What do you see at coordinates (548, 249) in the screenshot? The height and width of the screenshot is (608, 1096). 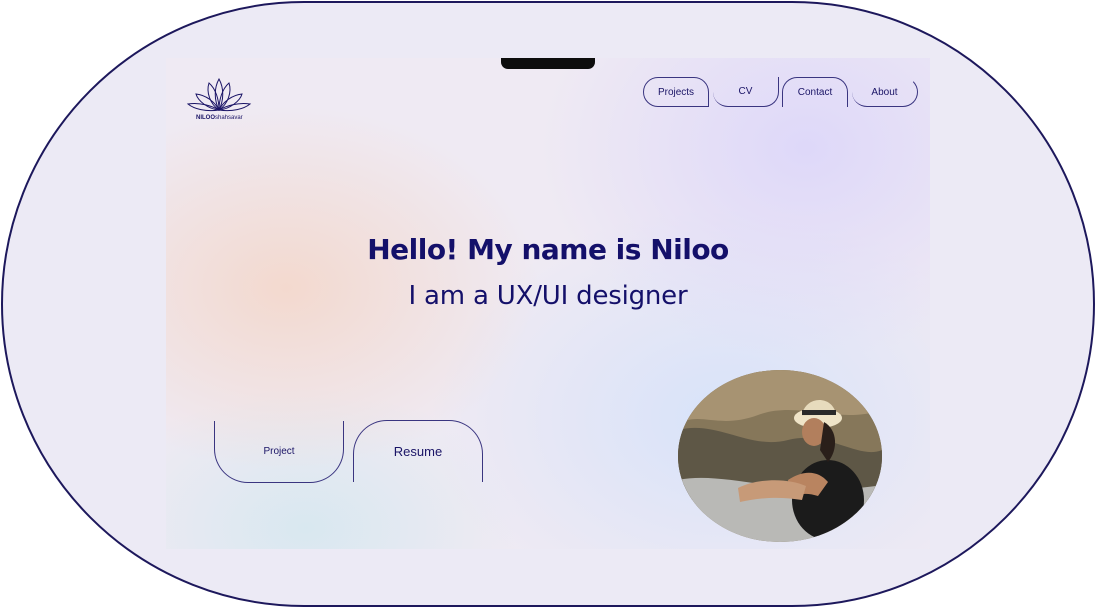 I see `hero-headline: Hello! My name is Niloo` at bounding box center [548, 249].